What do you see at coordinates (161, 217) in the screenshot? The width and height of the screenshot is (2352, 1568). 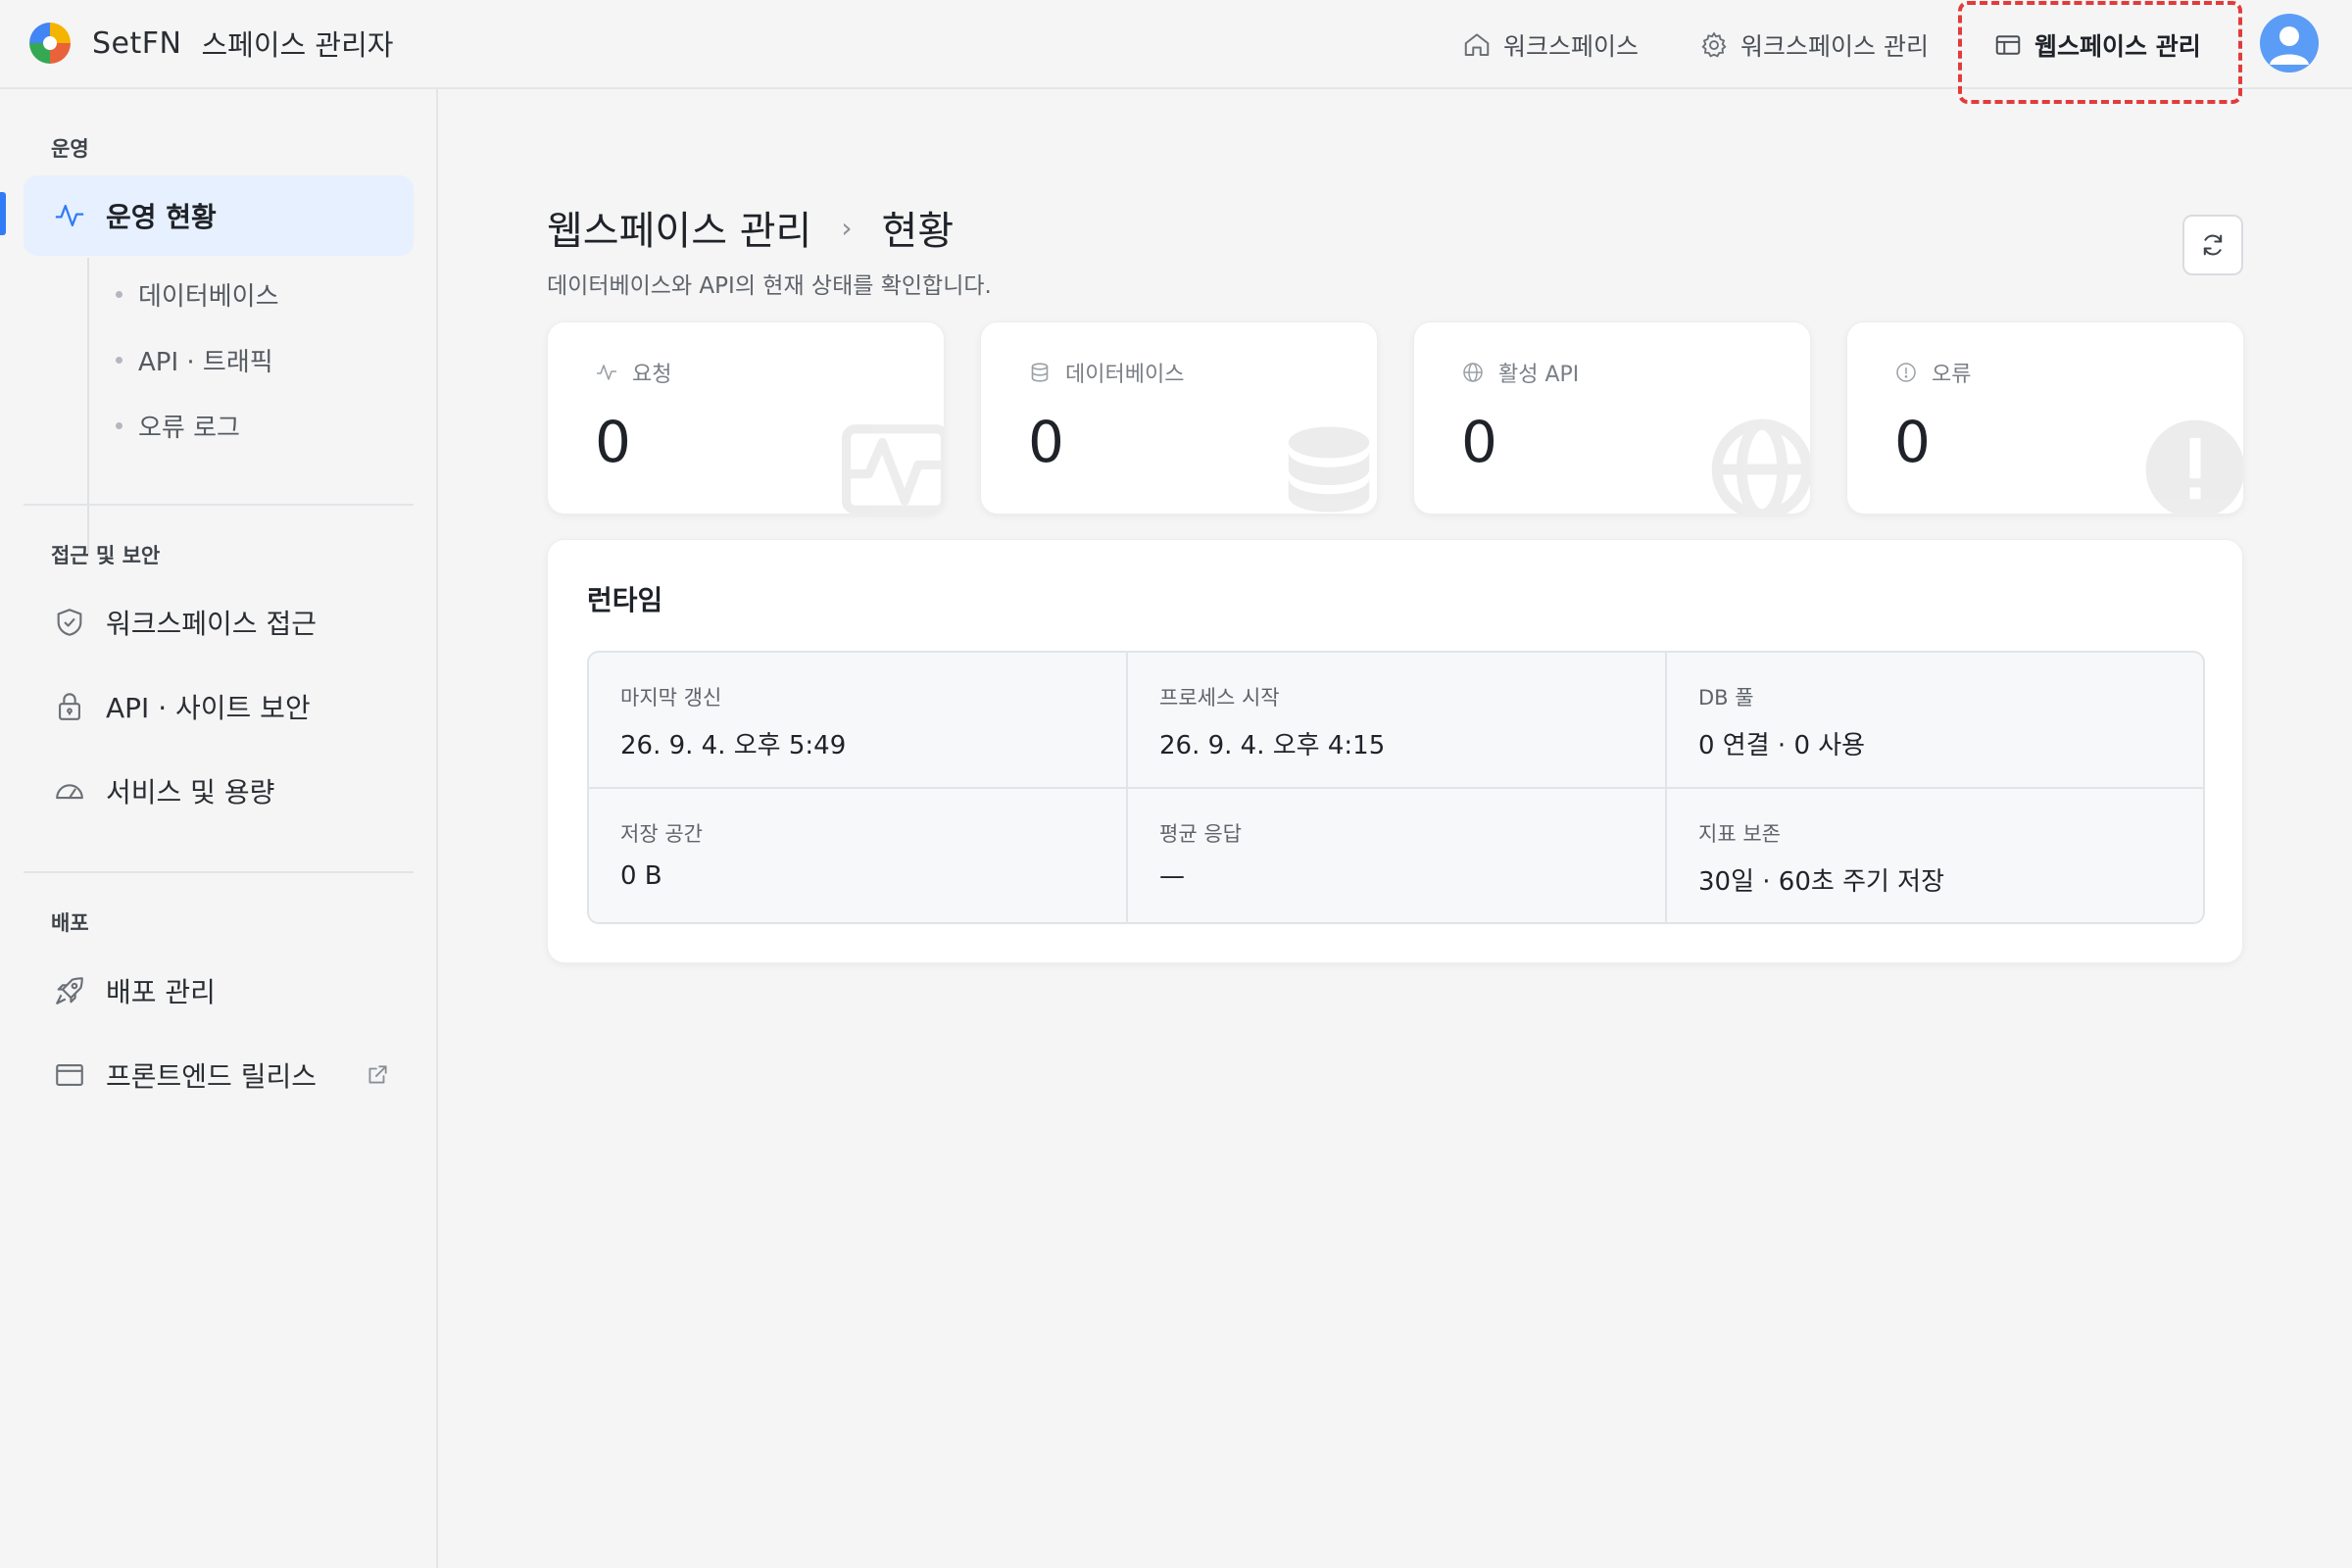 I see `sidebar-item-label: 운영 현황` at bounding box center [161, 217].